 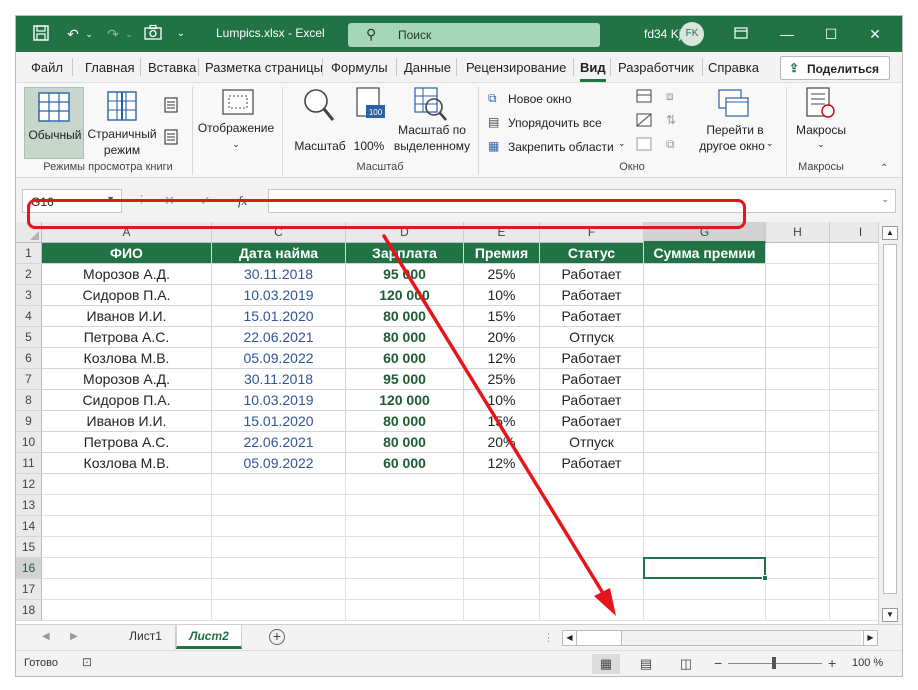 What do you see at coordinates (474, 35) in the screenshot?
I see `search-box: ⚲ Поиск` at bounding box center [474, 35].